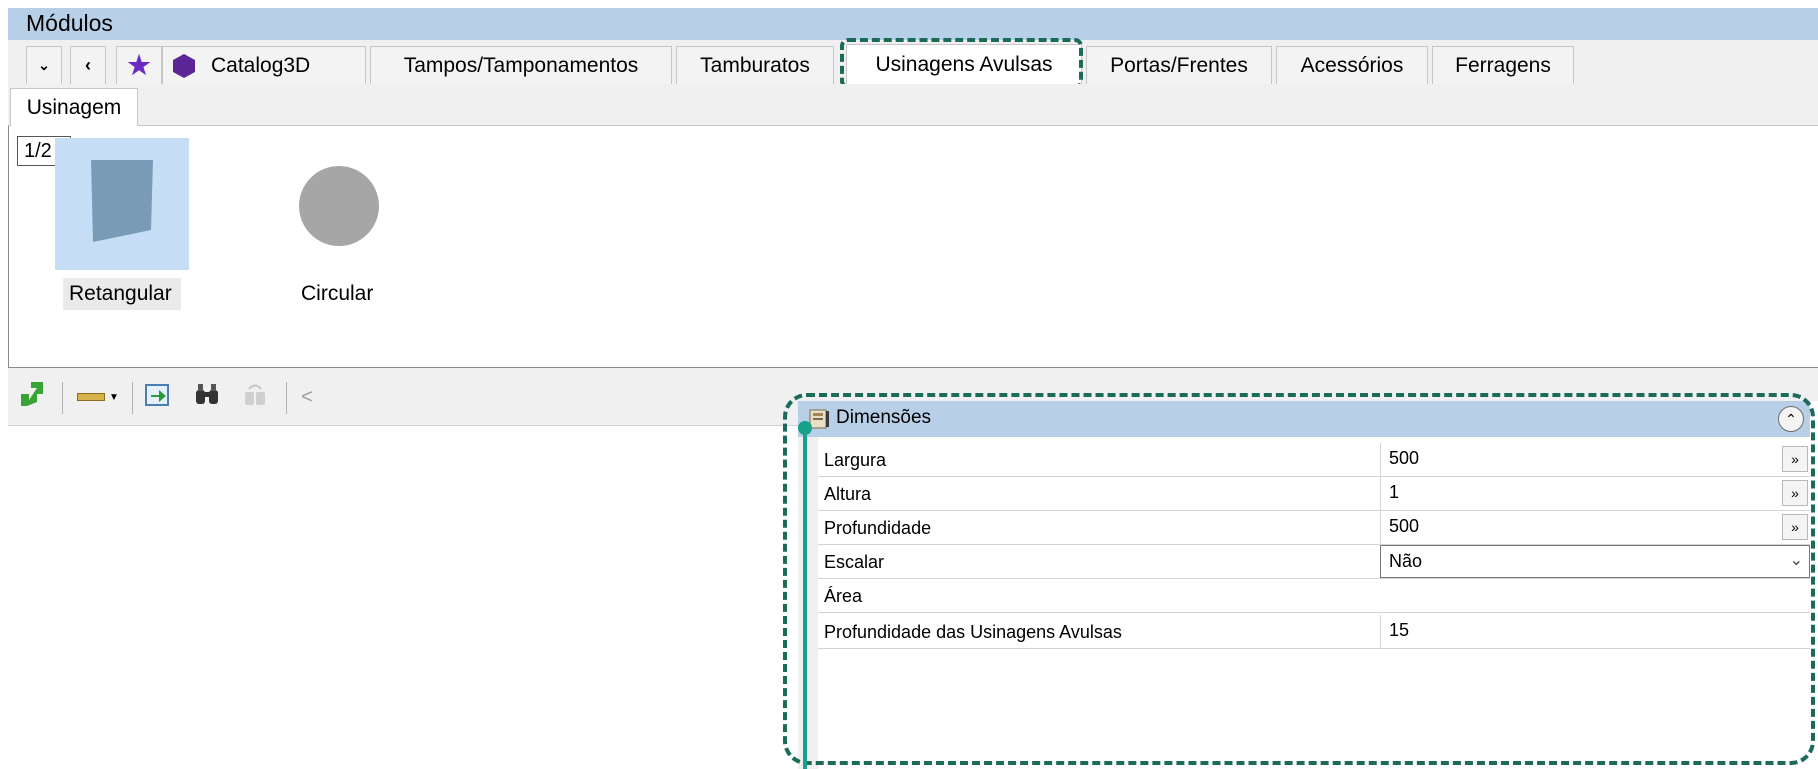 The image size is (1818, 769). Describe the element at coordinates (184, 66) in the screenshot. I see `catalog3d-hexagon-icon` at that location.